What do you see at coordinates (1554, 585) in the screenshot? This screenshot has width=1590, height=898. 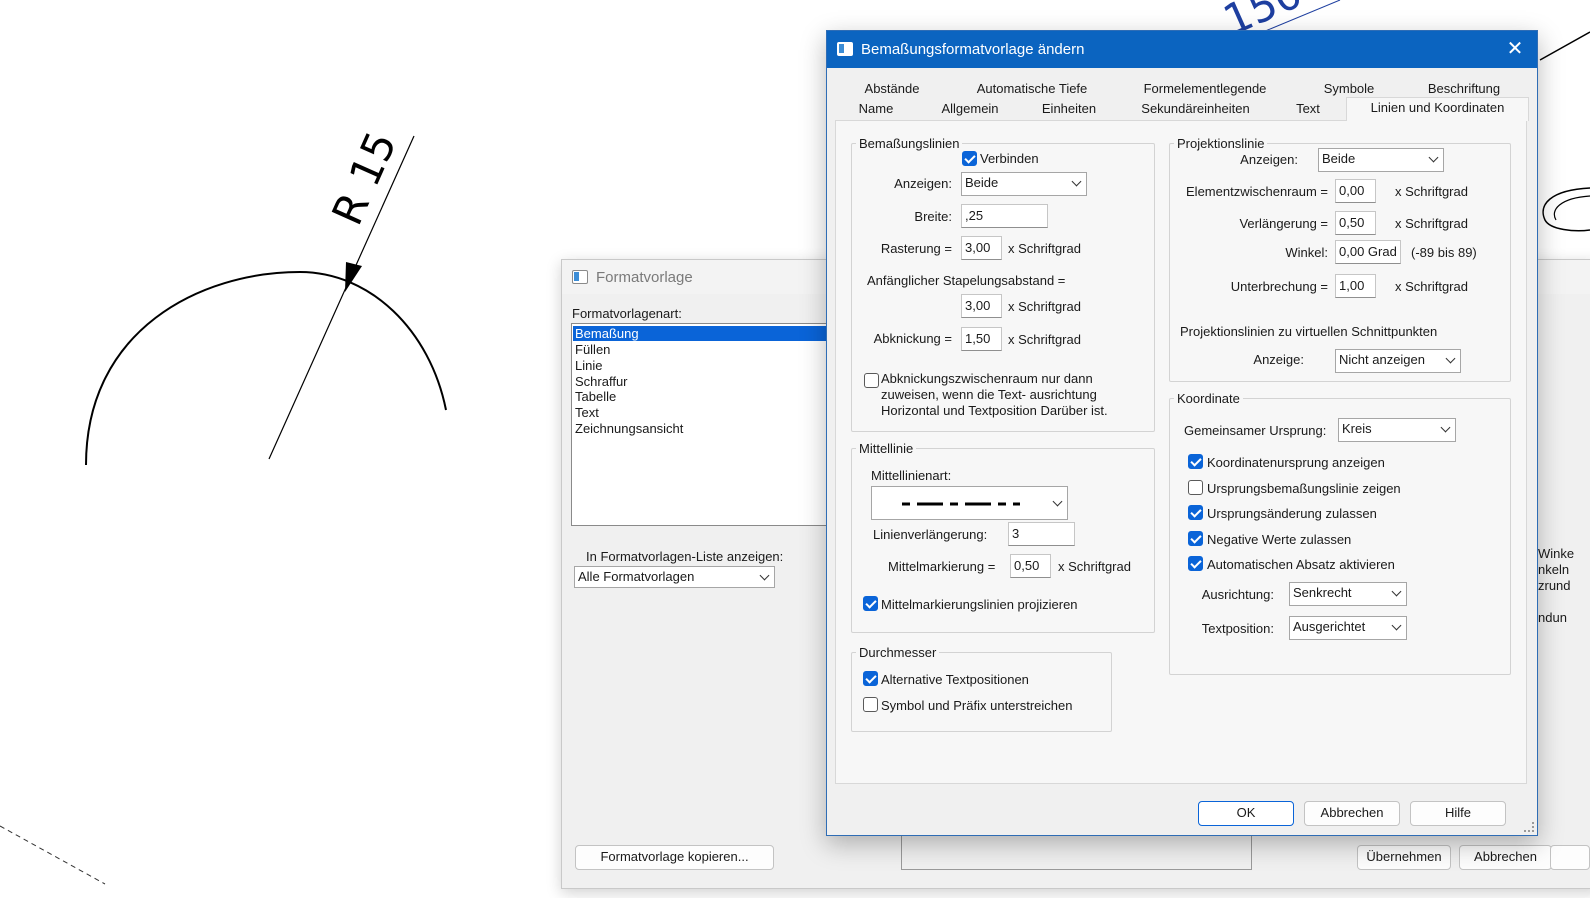 I see `partial-text: zrund` at bounding box center [1554, 585].